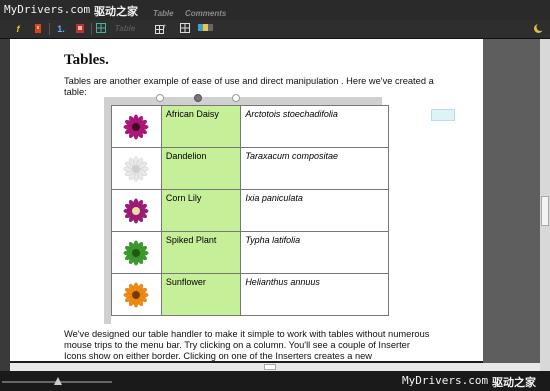 This screenshot has width=550, height=391. Describe the element at coordinates (86, 60) in the screenshot. I see `page-title: Tables.` at that location.